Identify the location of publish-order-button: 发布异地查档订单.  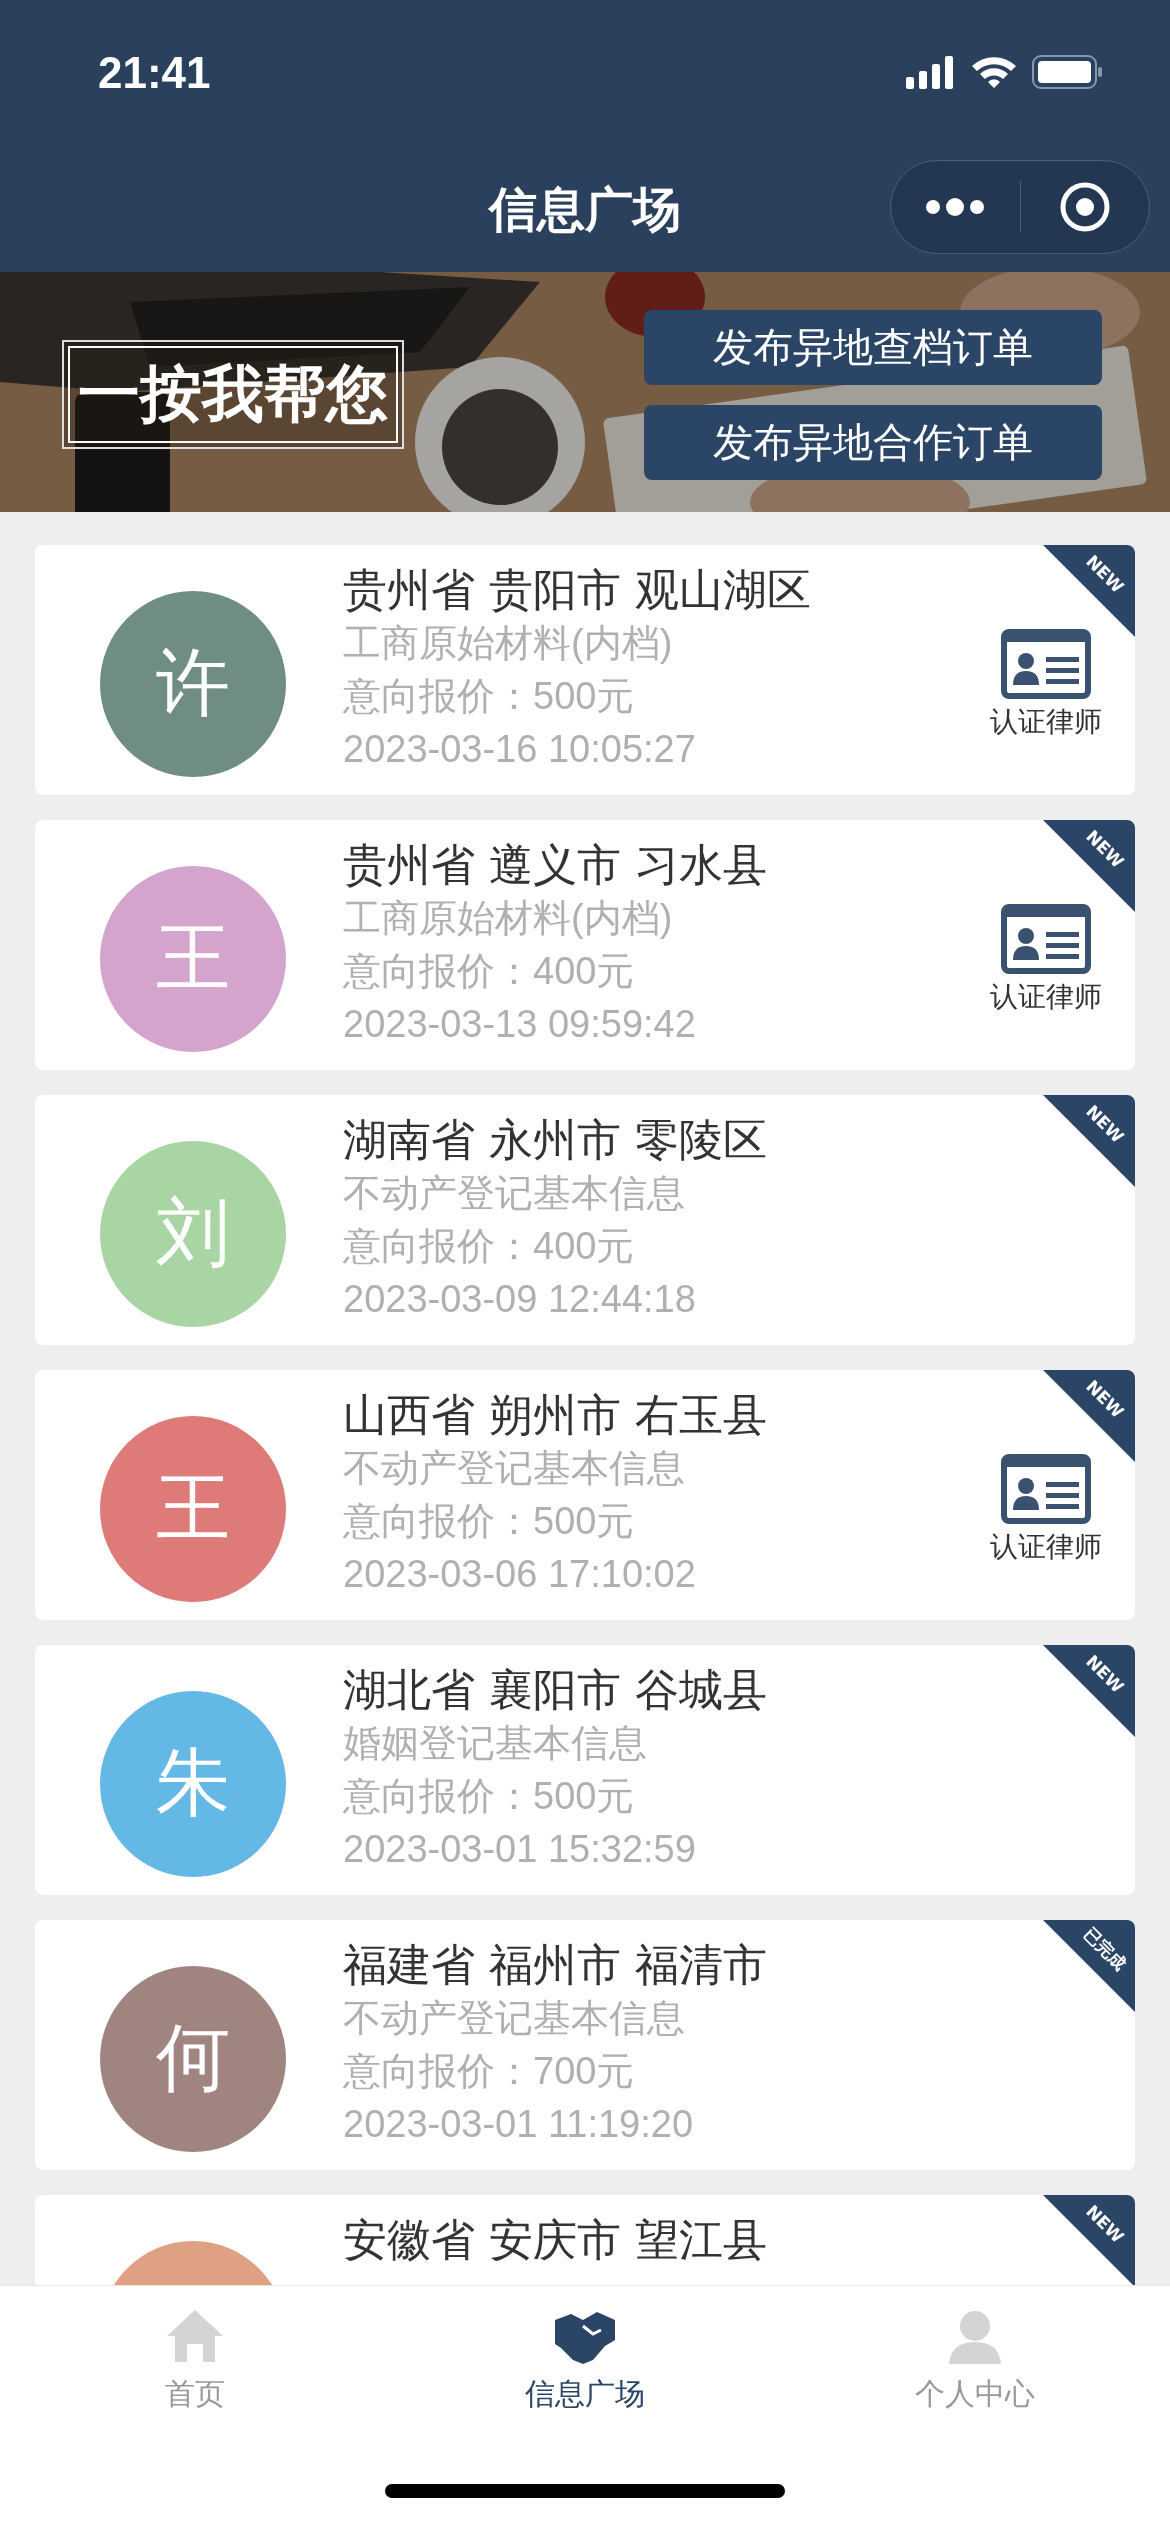
(873, 347).